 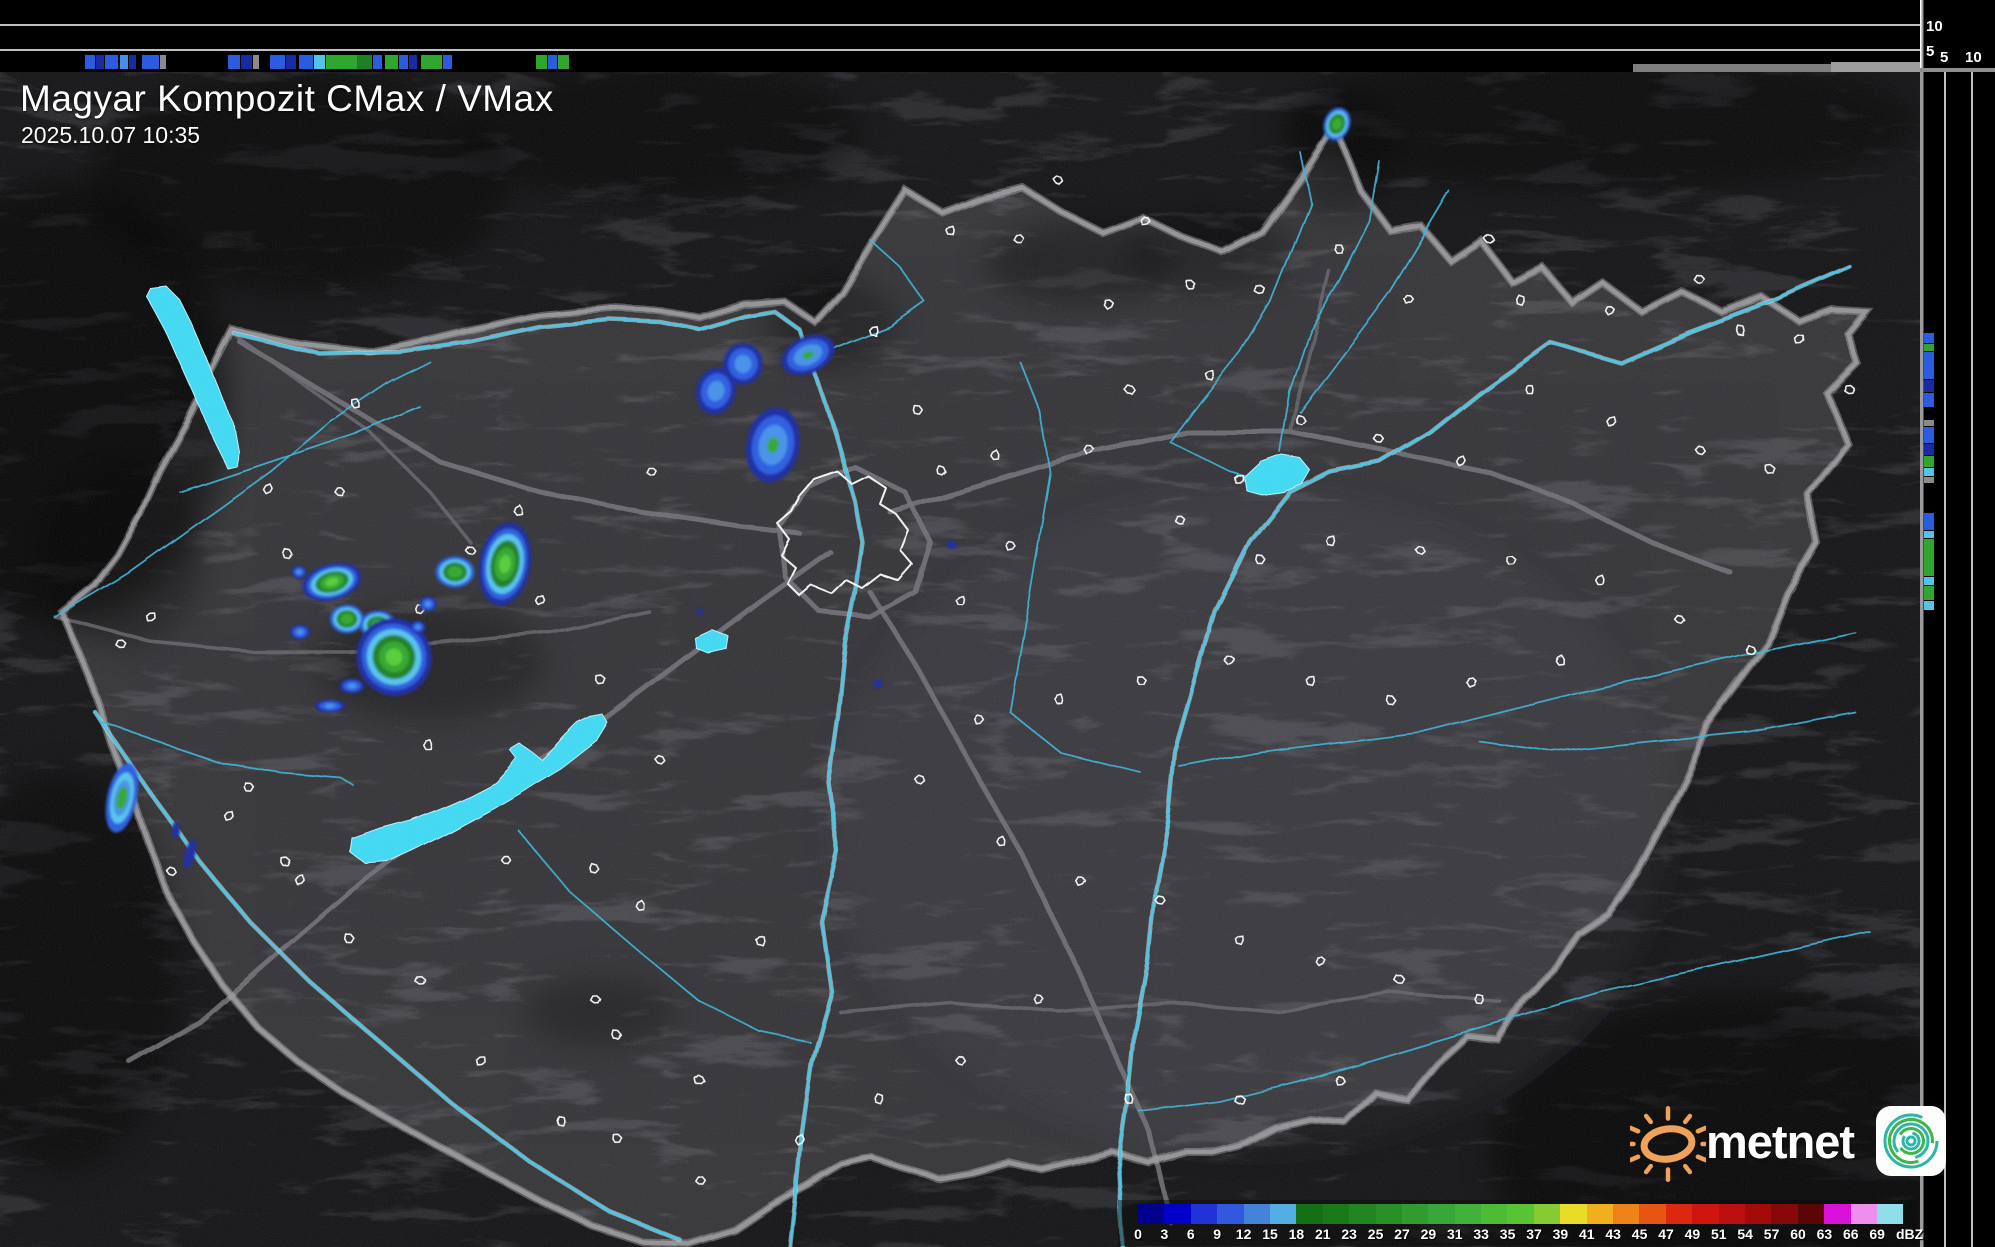 I want to click on colorbar-tick: 27, so click(x=1402, y=1234).